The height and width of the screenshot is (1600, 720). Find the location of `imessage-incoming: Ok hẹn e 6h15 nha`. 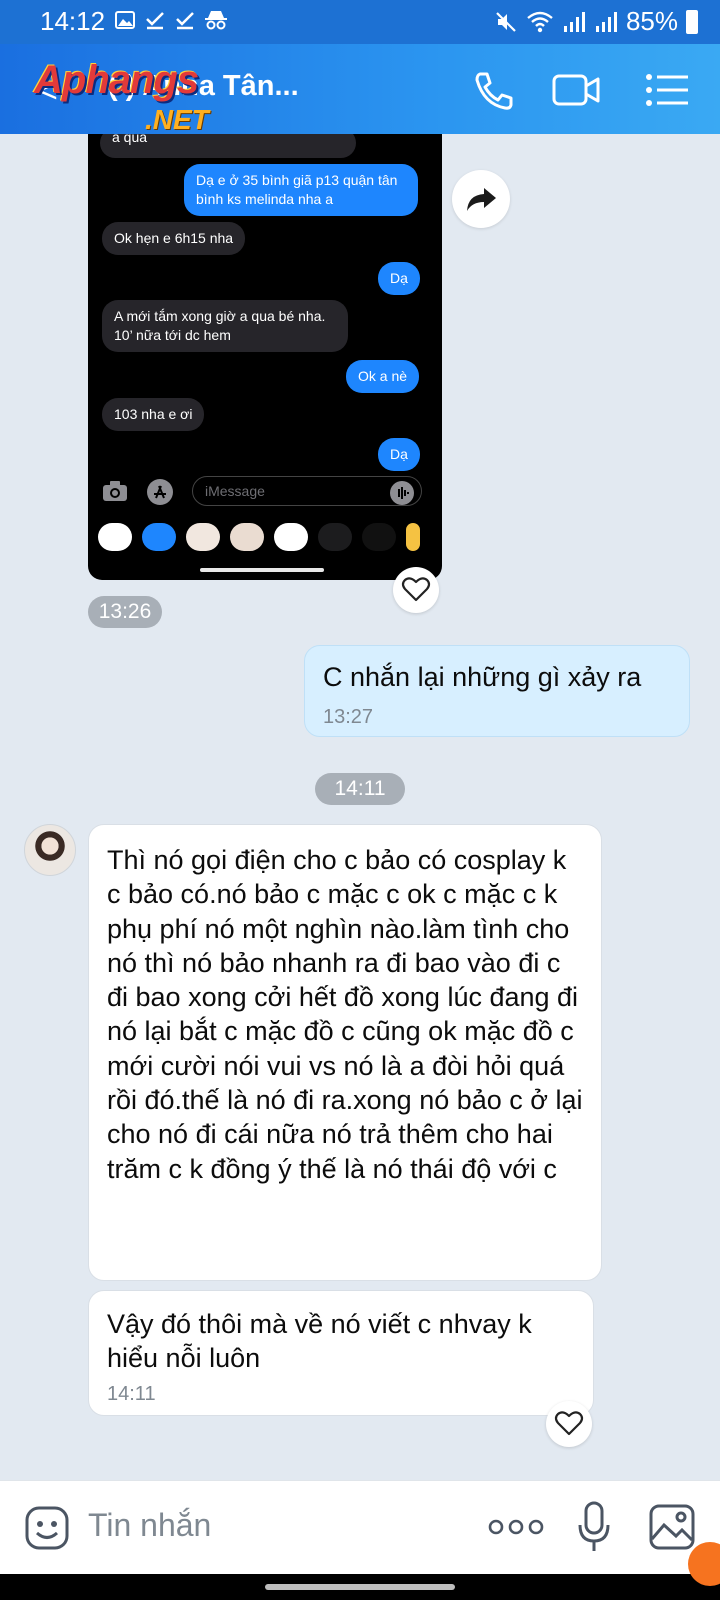

imessage-incoming: Ok hẹn e 6h15 nha is located at coordinates (174, 238).